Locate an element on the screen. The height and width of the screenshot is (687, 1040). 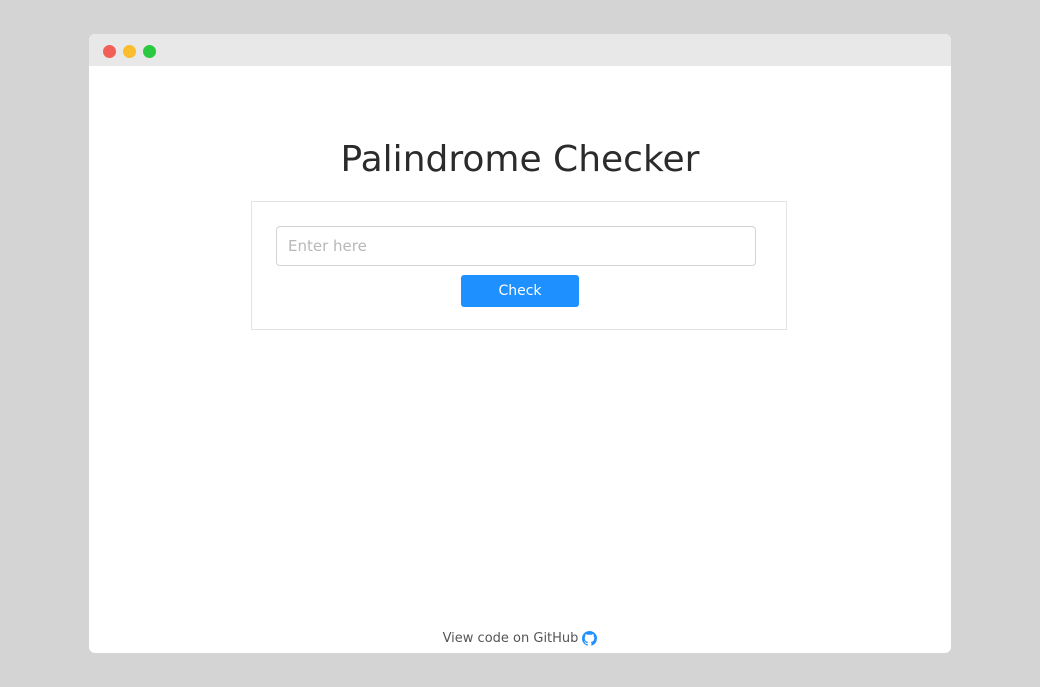
checker-card: Check is located at coordinates (519, 265).